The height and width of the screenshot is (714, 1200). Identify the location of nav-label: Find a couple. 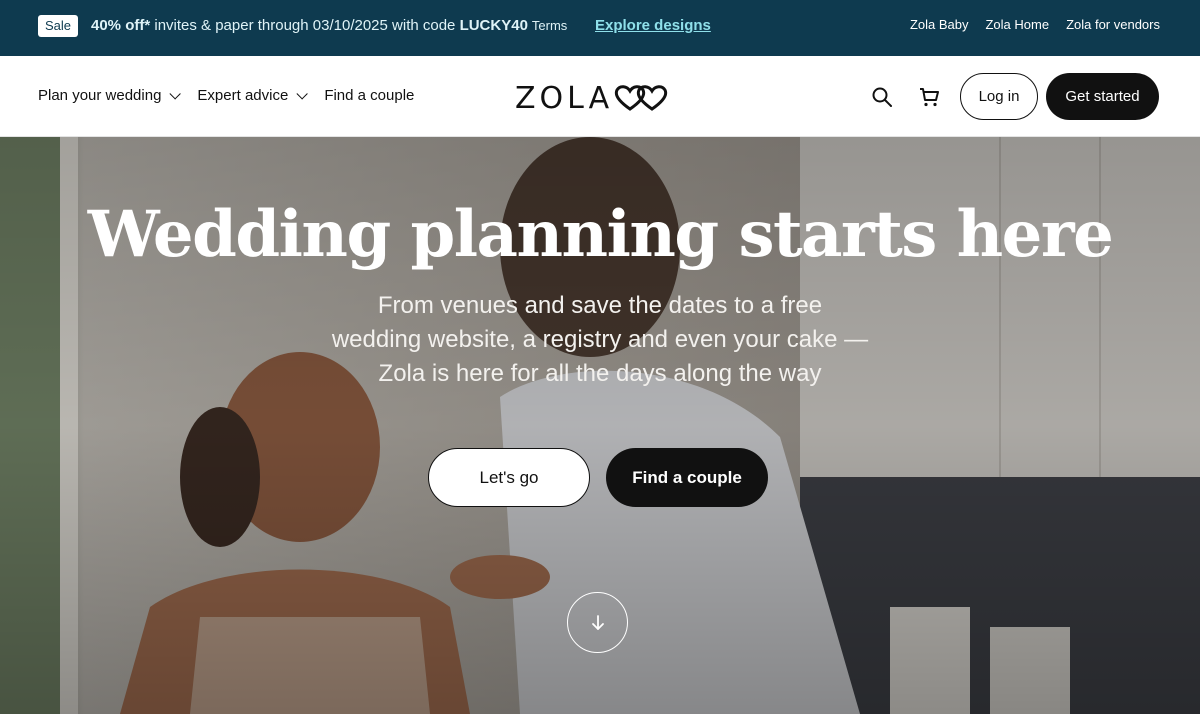
(369, 95).